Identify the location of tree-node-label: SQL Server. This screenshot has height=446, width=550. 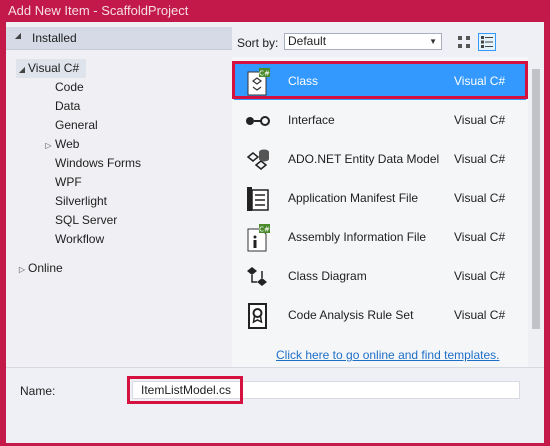
(86, 220).